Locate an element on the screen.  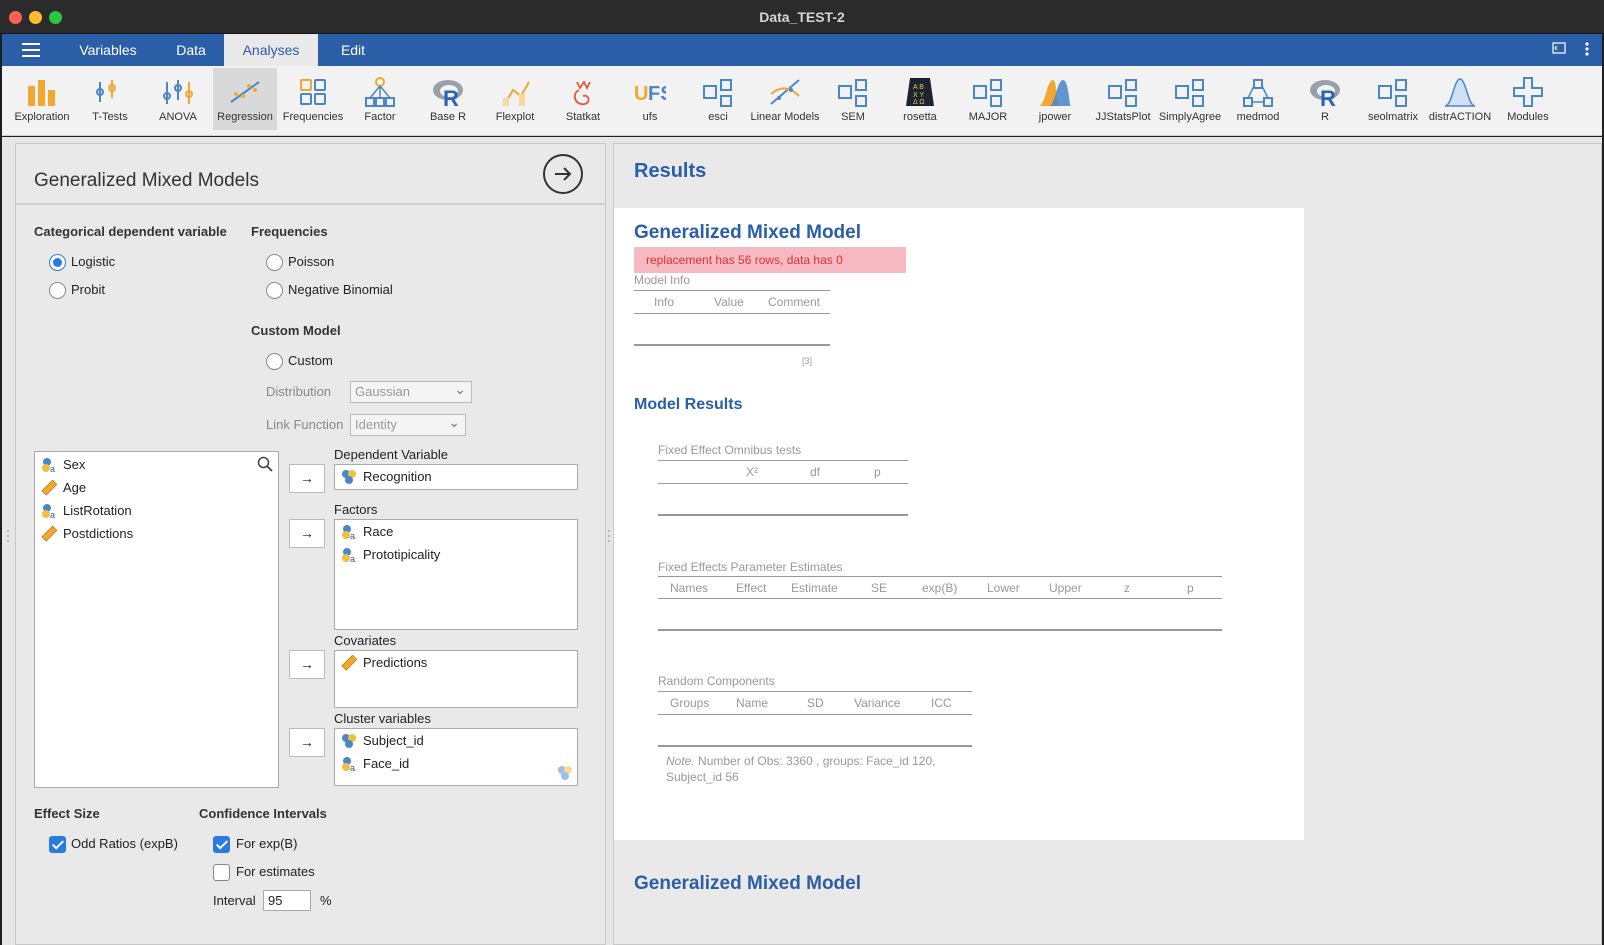
search-icon is located at coordinates (265, 464).